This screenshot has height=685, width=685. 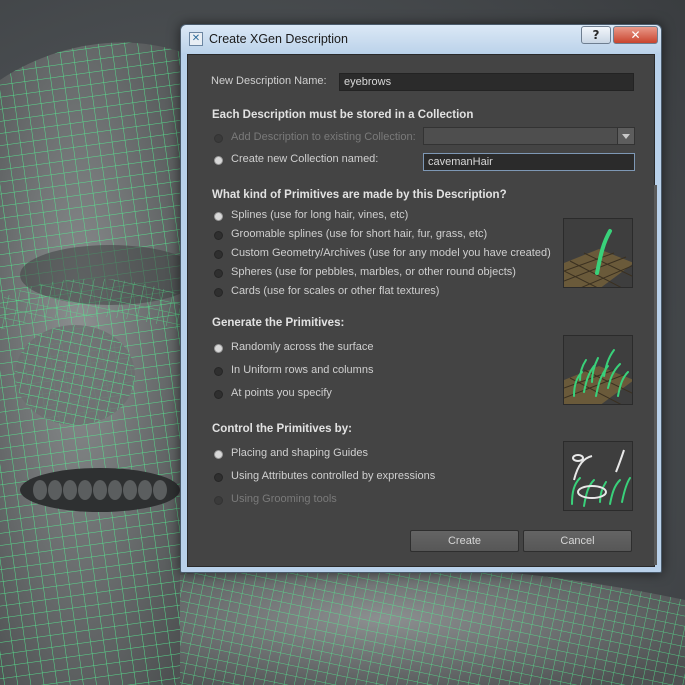 What do you see at coordinates (305, 159) in the screenshot?
I see `new-collection-label: Create new Collection named:` at bounding box center [305, 159].